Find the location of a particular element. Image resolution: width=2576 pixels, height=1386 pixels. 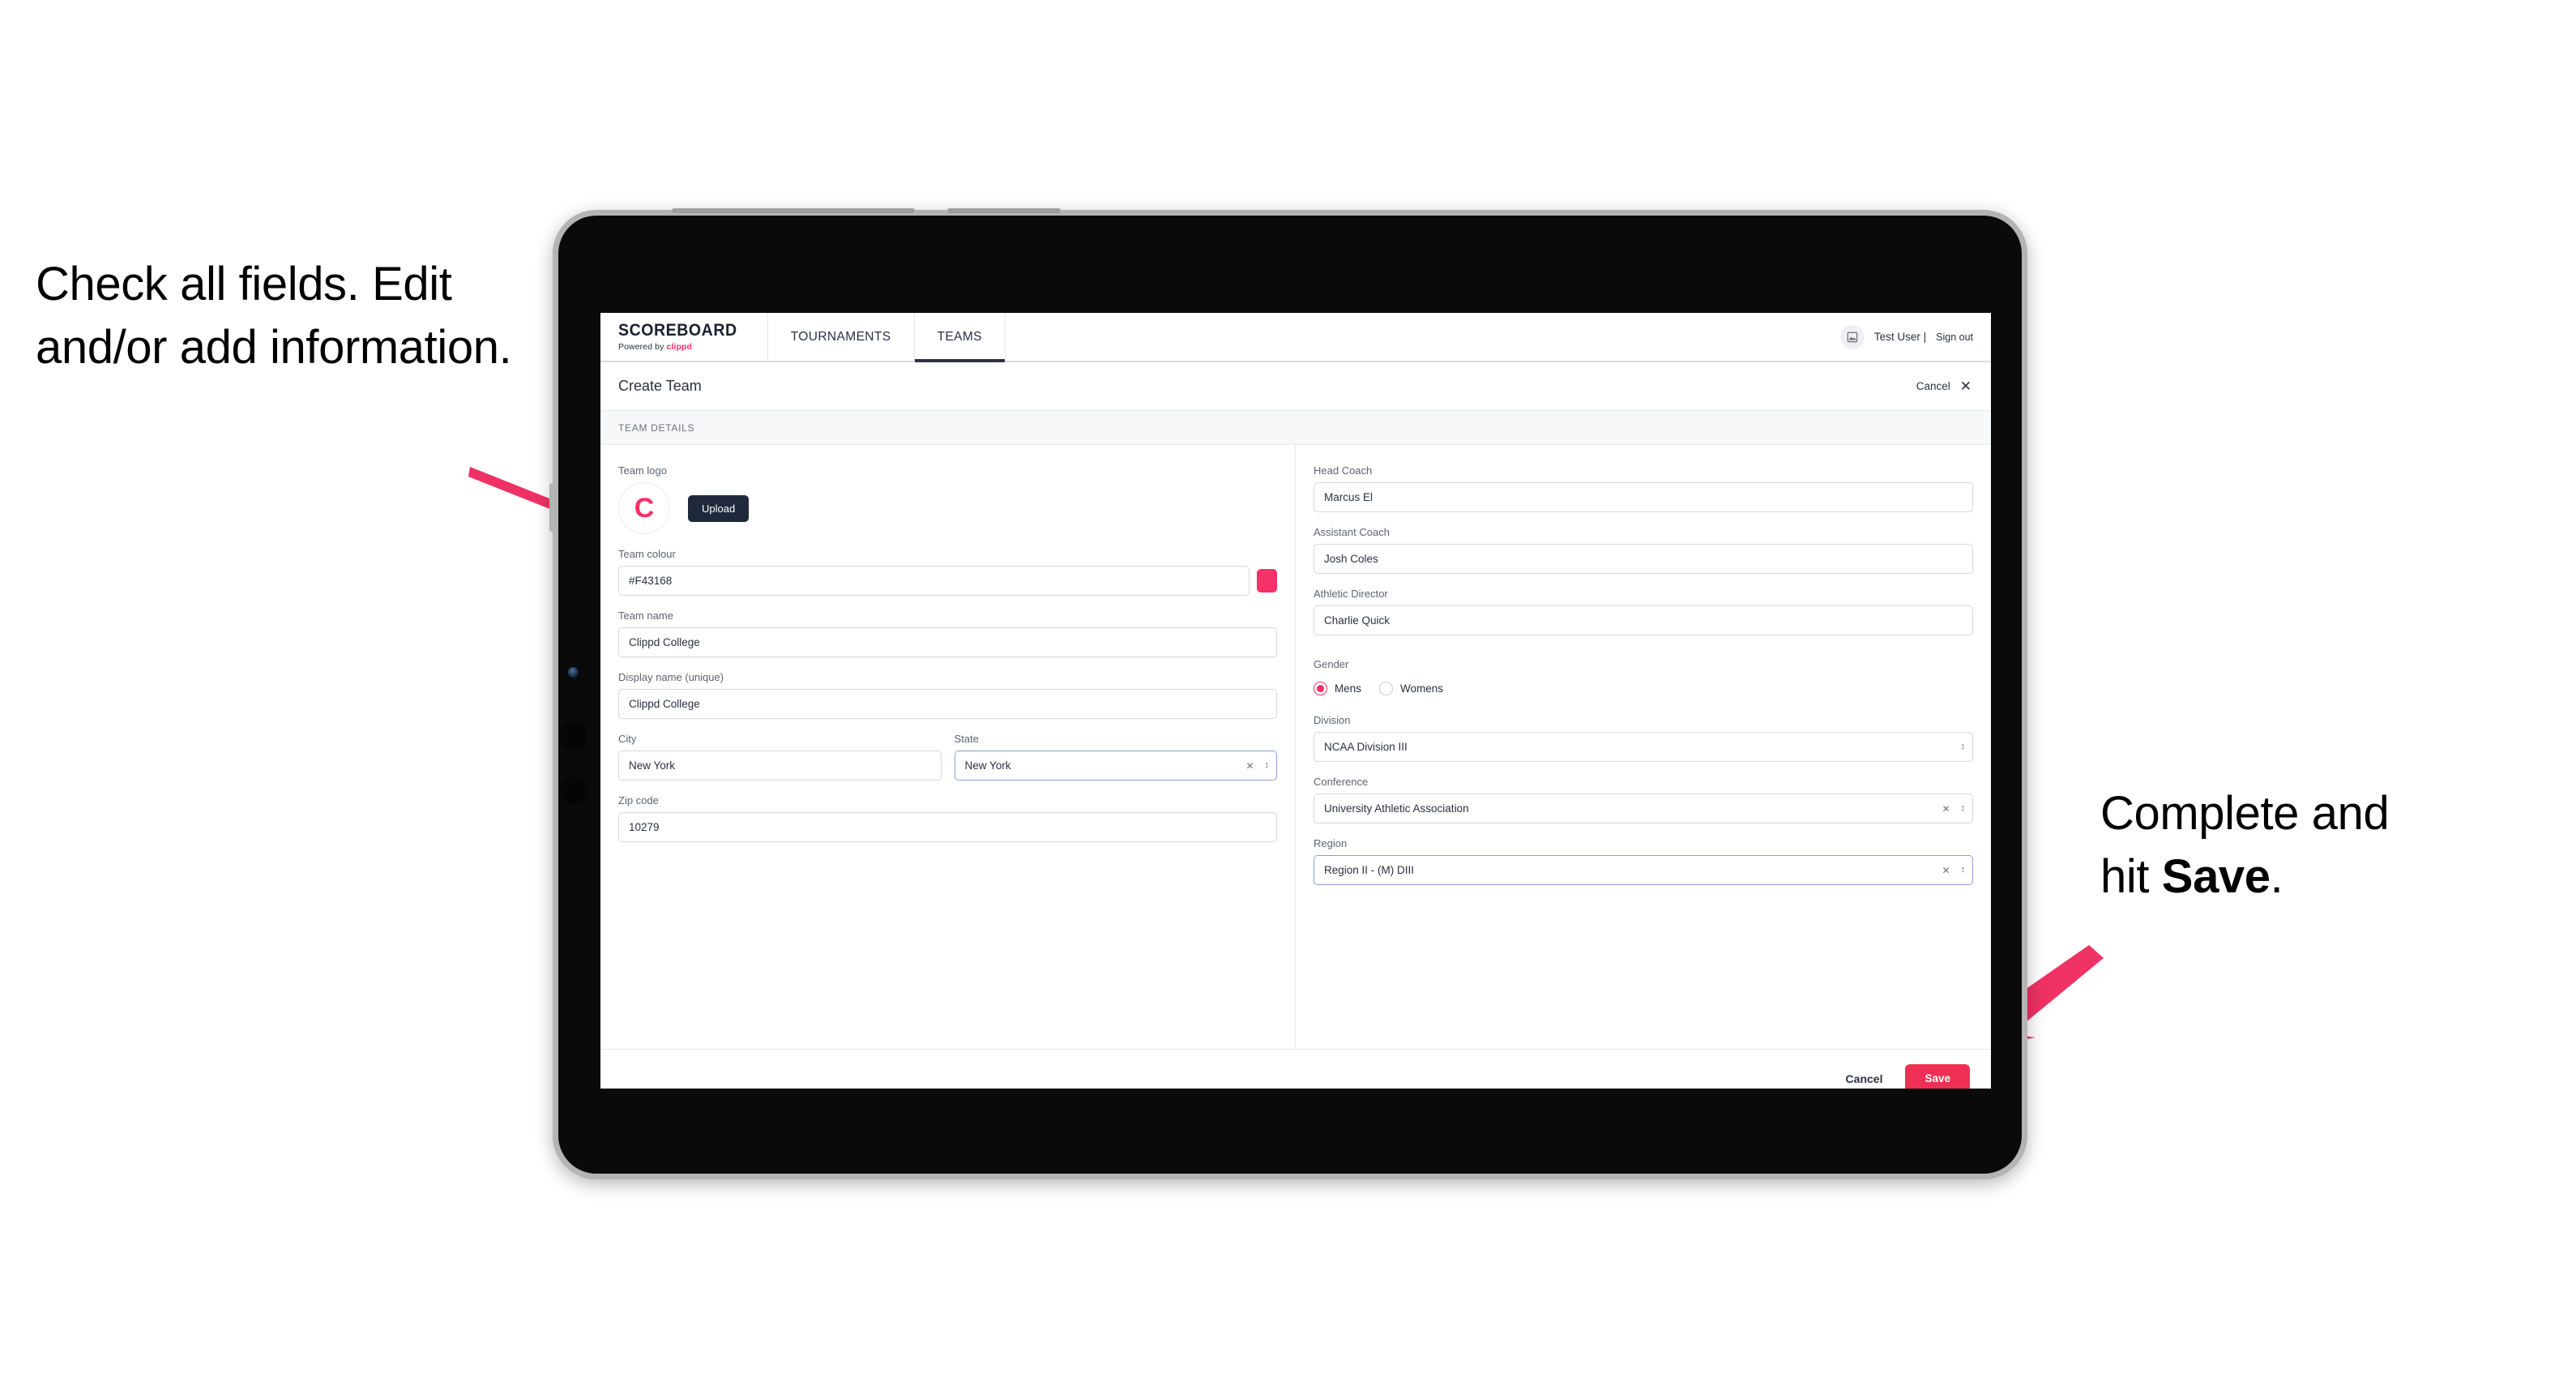

state-select: New York is located at coordinates (1115, 766).